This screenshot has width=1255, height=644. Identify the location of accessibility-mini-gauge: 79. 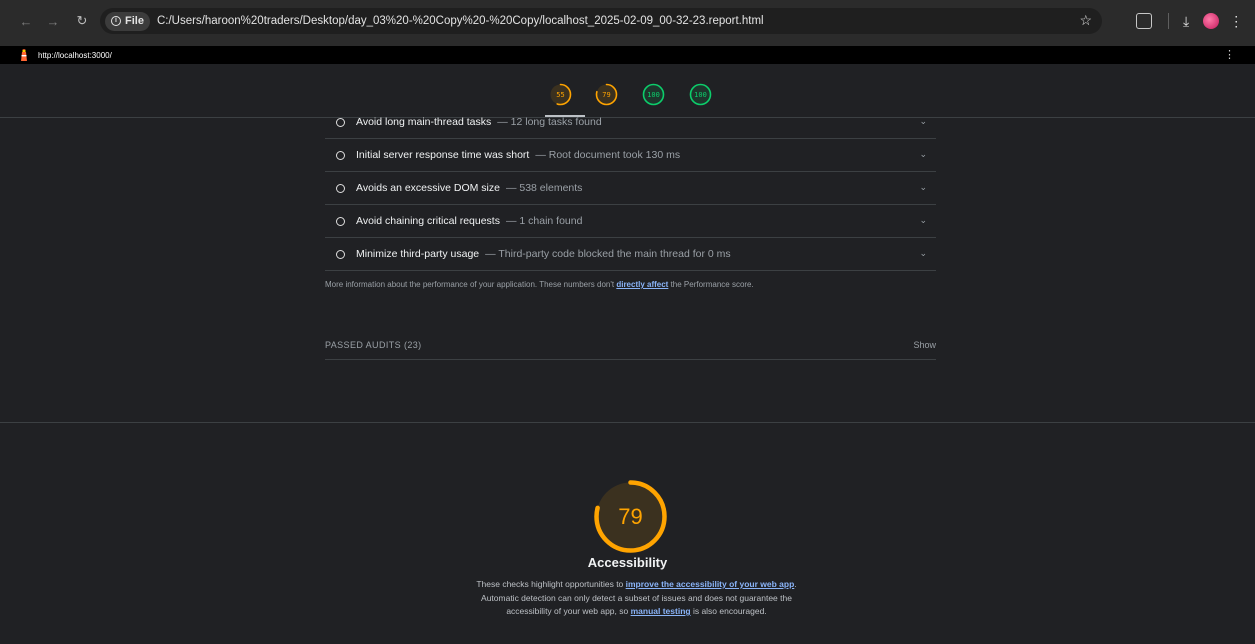
(606, 94).